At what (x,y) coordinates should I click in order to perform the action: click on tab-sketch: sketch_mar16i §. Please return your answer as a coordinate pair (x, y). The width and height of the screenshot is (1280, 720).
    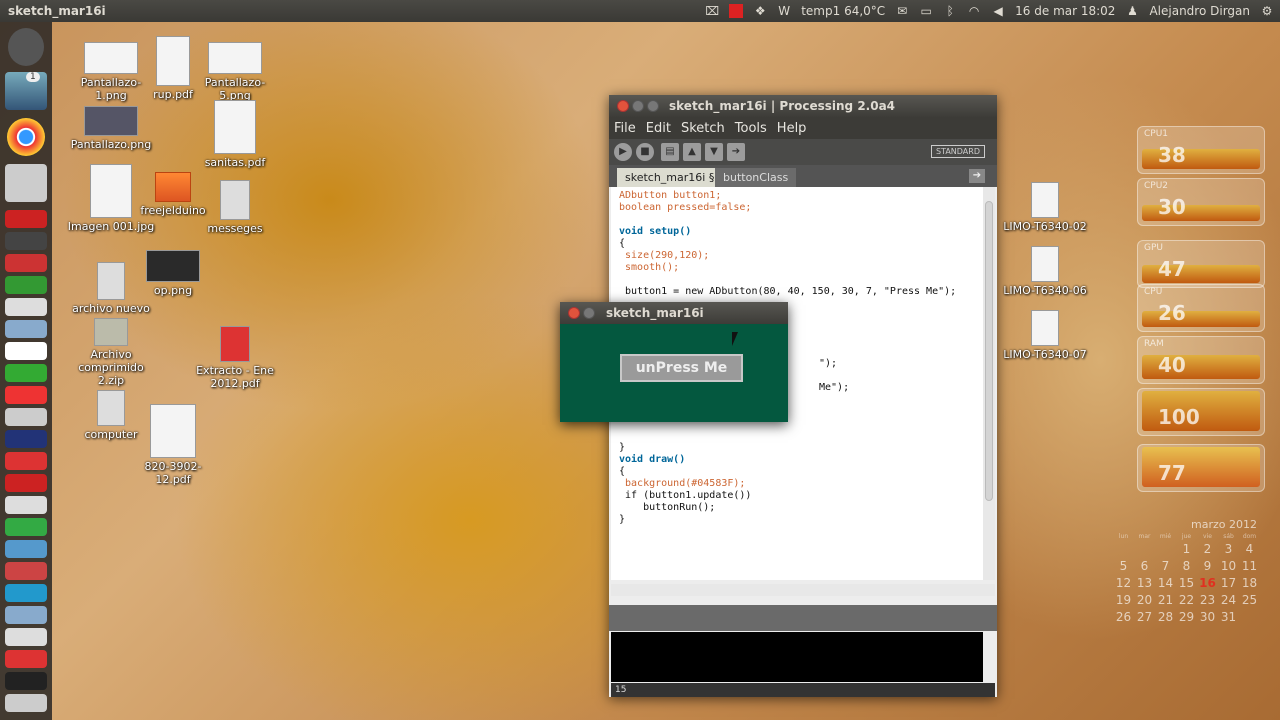
    Looking at the image, I should click on (670, 177).